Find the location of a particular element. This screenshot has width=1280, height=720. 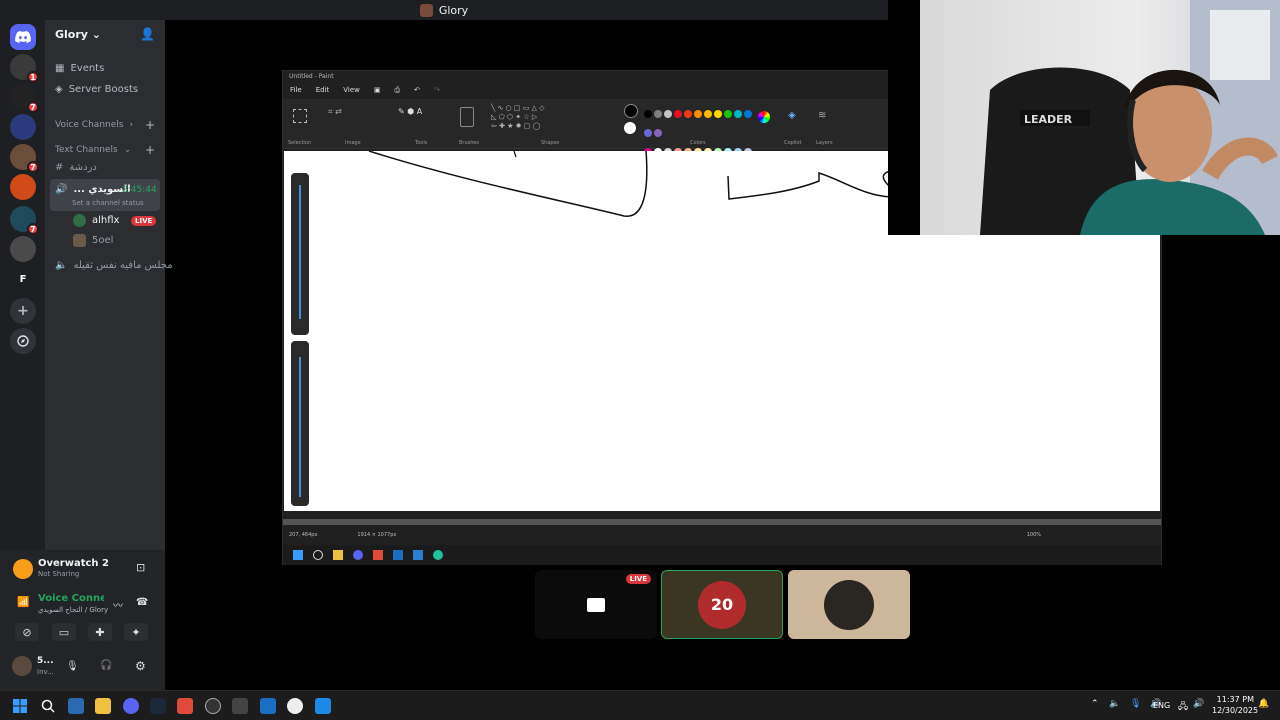

server-avatar is located at coordinates (426, 10).